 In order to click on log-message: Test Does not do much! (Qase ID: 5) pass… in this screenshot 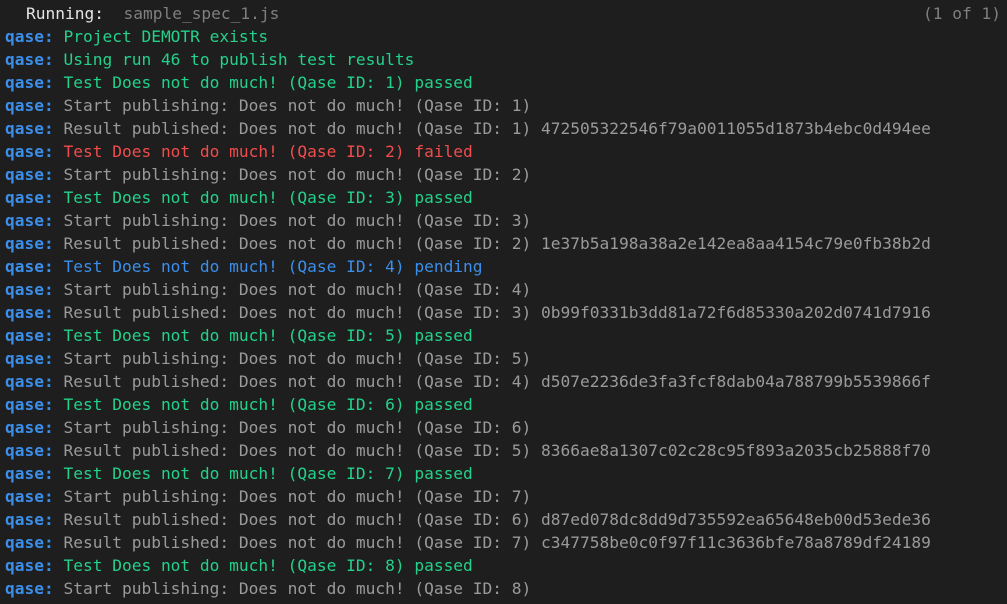, I will do `click(268, 335)`.